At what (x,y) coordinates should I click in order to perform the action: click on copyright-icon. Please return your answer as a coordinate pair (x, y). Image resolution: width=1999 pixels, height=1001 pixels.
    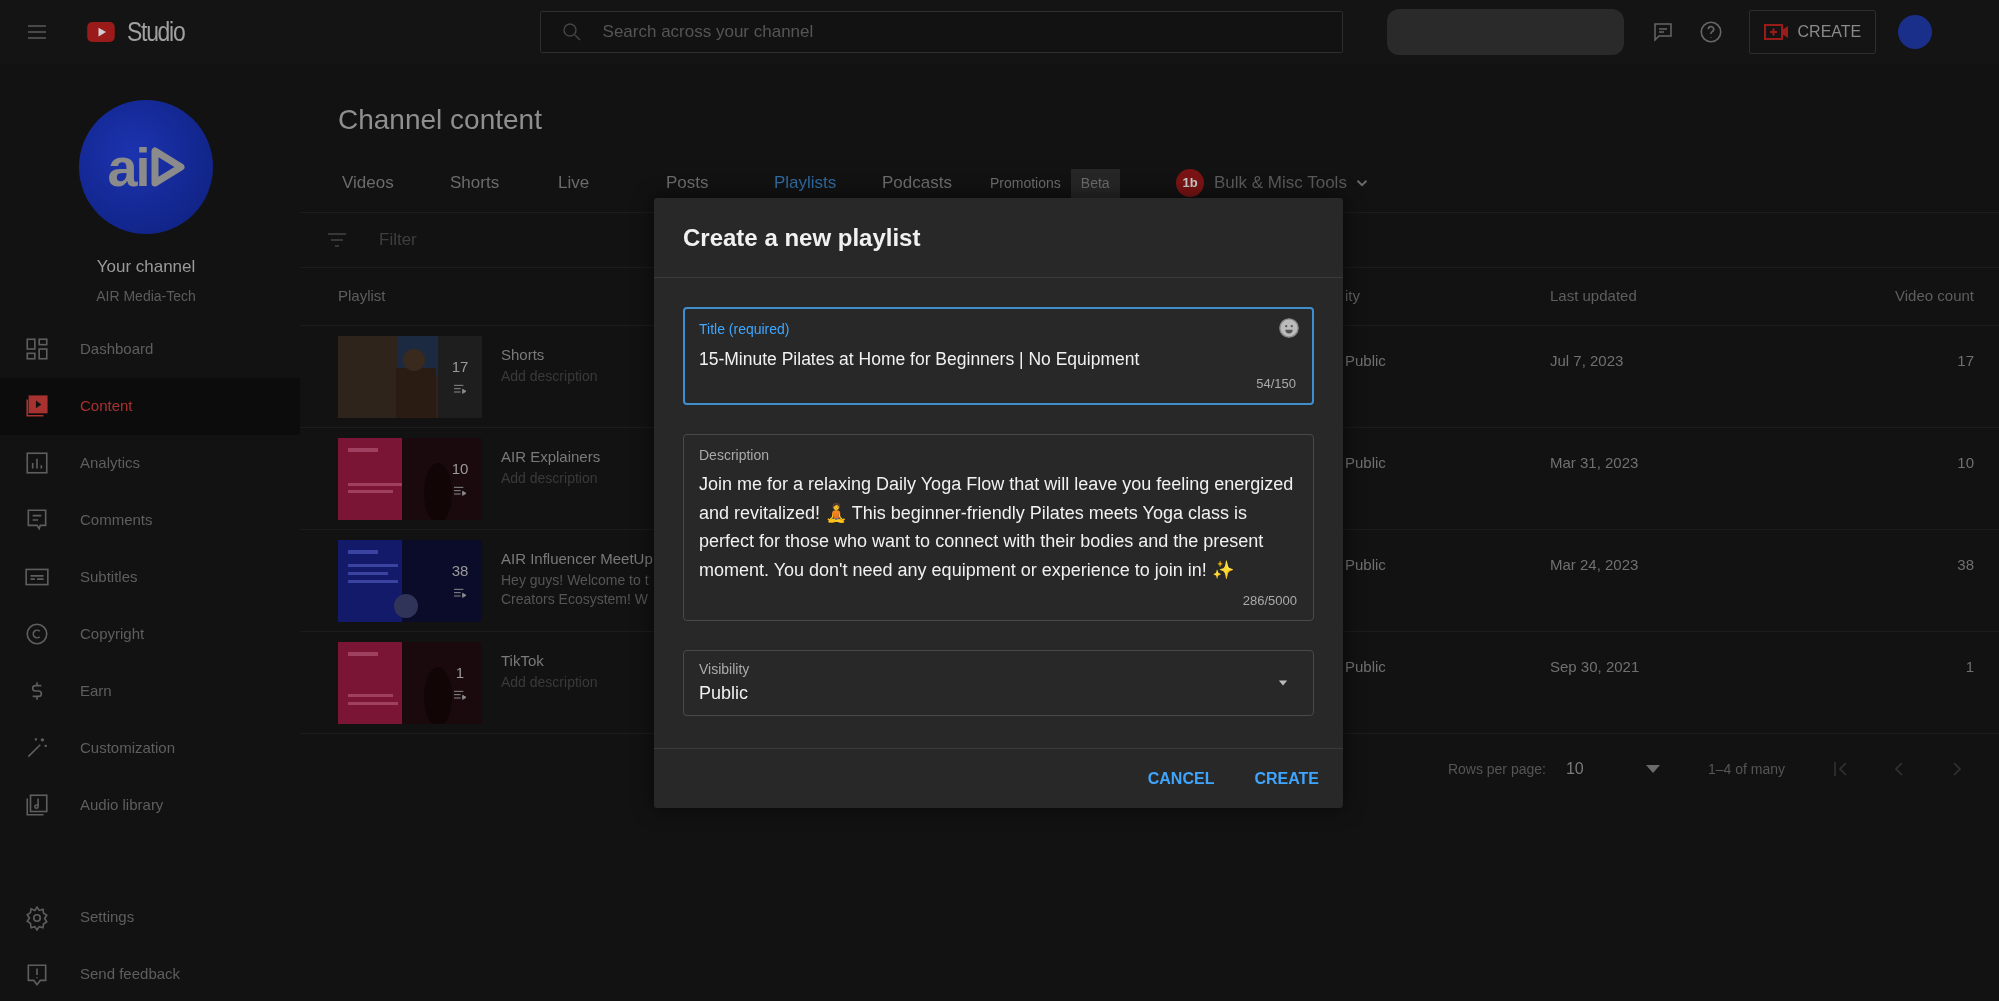
    Looking at the image, I should click on (37, 634).